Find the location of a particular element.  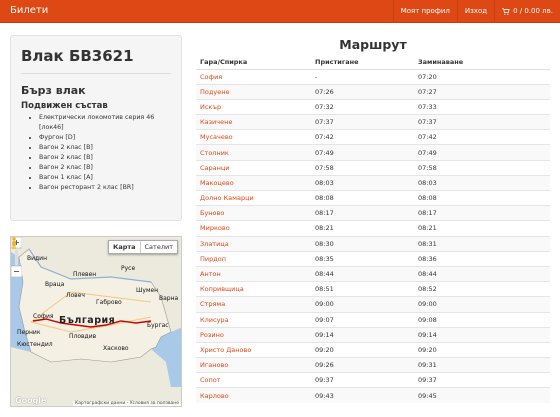

table-row: Христо Даново 09:20 09:20 is located at coordinates (373, 349).